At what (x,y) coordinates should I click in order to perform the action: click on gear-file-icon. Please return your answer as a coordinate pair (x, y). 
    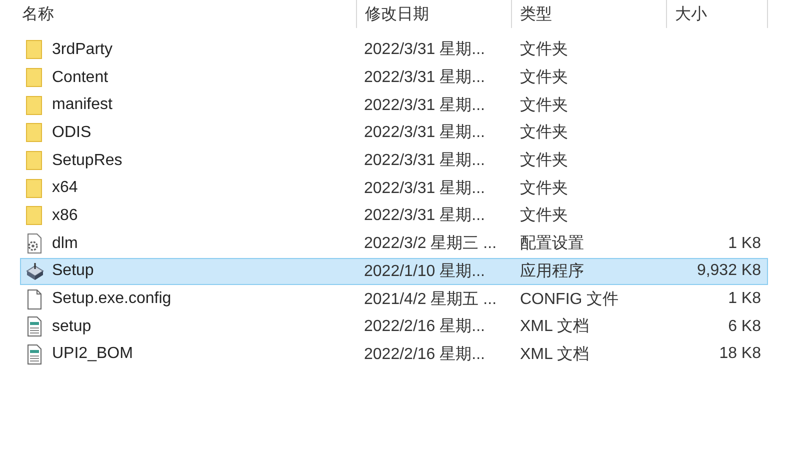
    Looking at the image, I should click on (34, 243).